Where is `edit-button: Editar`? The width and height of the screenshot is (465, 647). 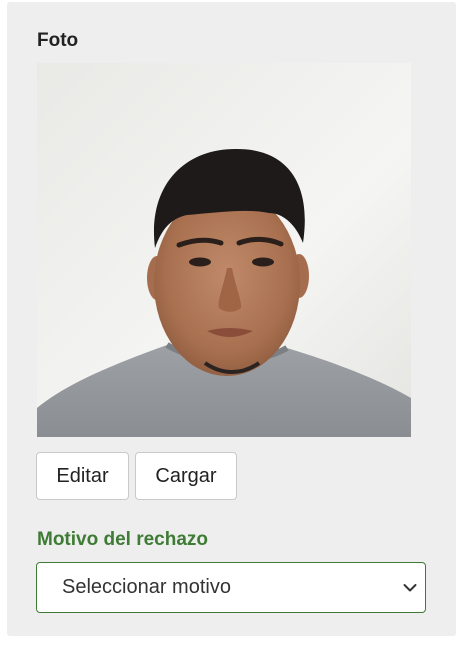
edit-button: Editar is located at coordinates (82, 476).